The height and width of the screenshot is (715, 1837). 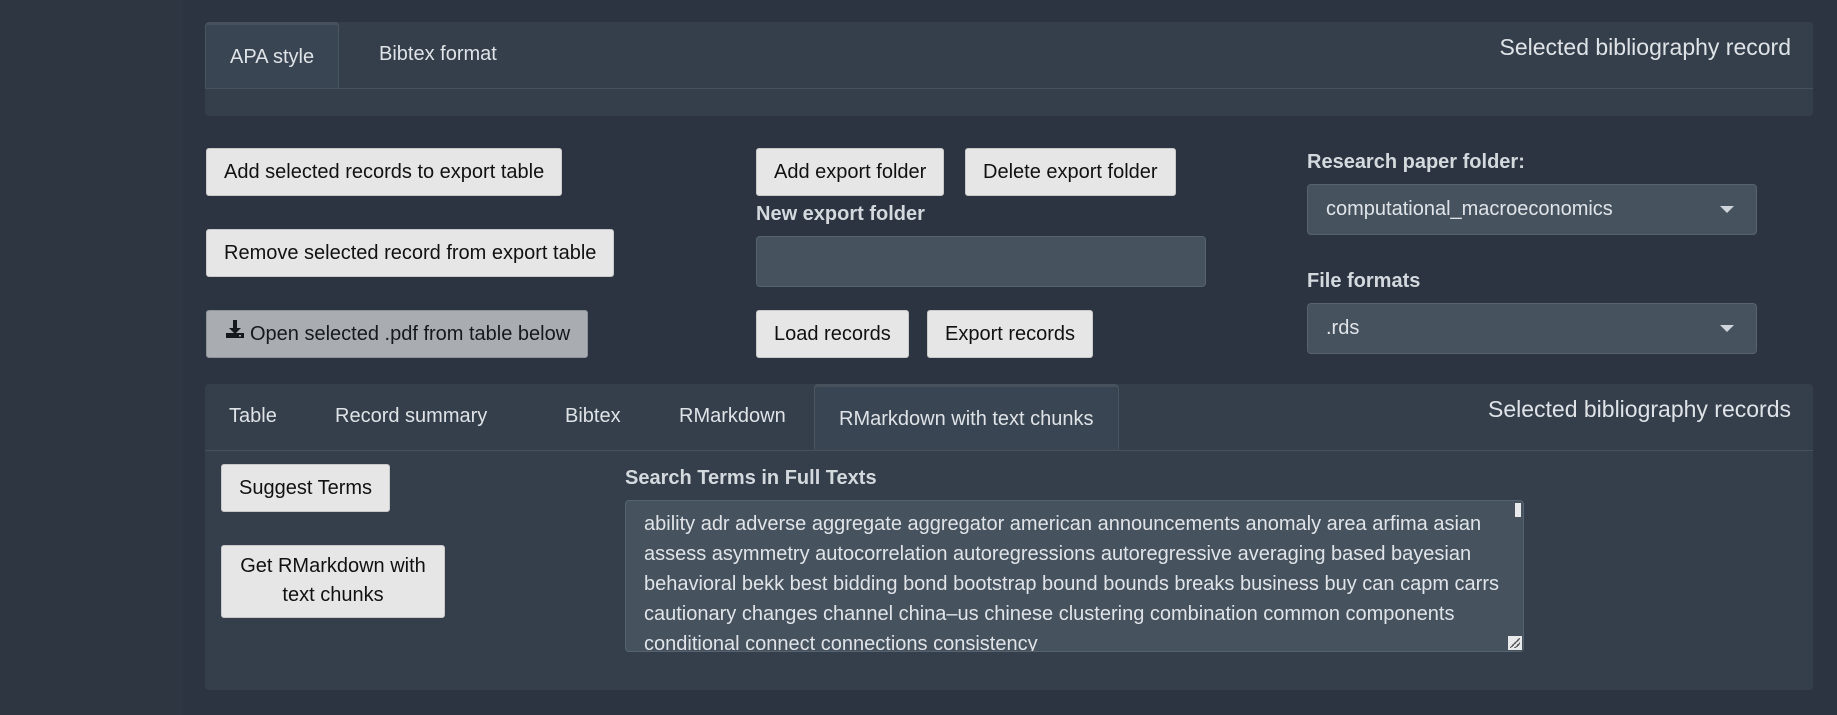 What do you see at coordinates (306, 488) in the screenshot?
I see `suggest-terms-button: Suggest Terms` at bounding box center [306, 488].